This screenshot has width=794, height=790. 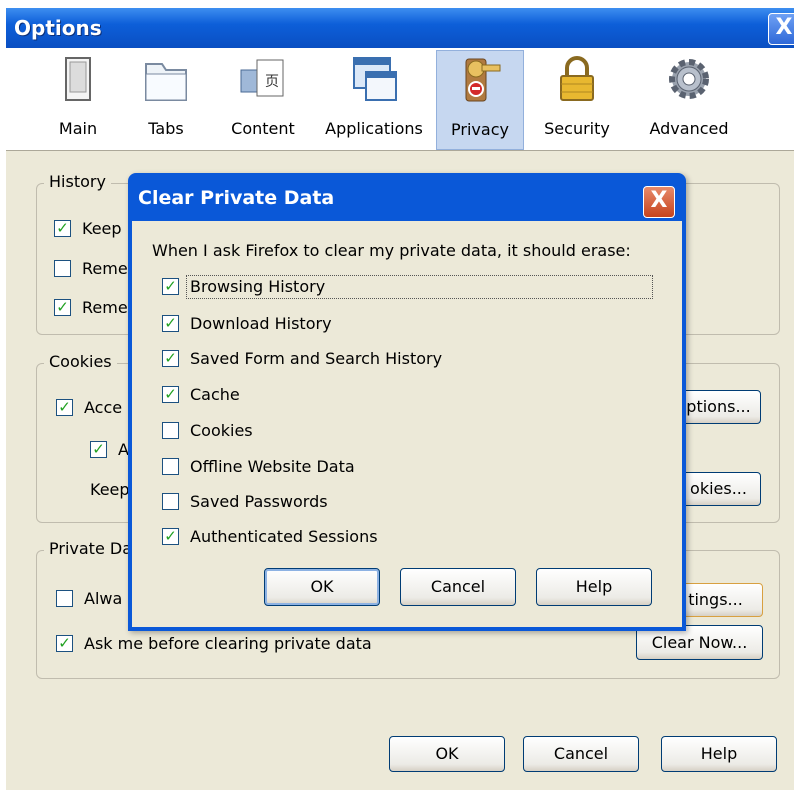 I want to click on security-icon, so click(x=577, y=78).